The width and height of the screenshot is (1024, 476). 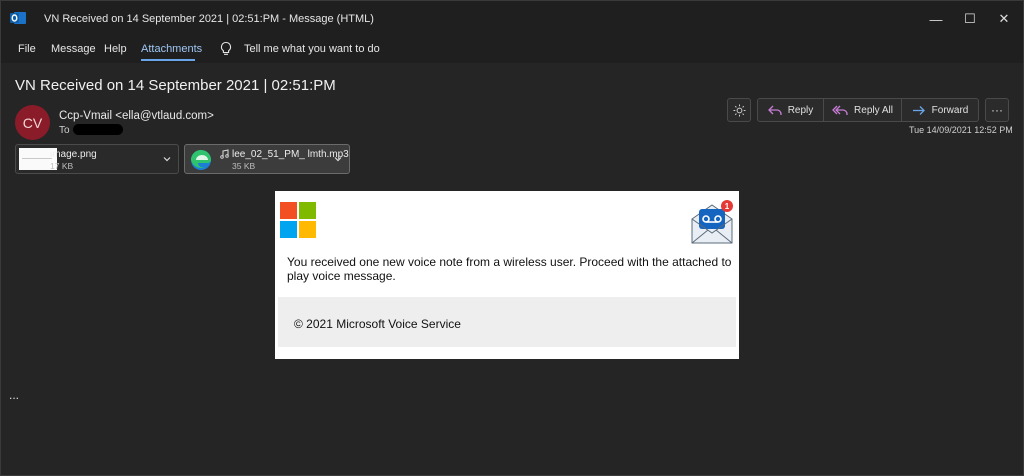 What do you see at coordinates (800, 110) in the screenshot?
I see `reply-label: Reply` at bounding box center [800, 110].